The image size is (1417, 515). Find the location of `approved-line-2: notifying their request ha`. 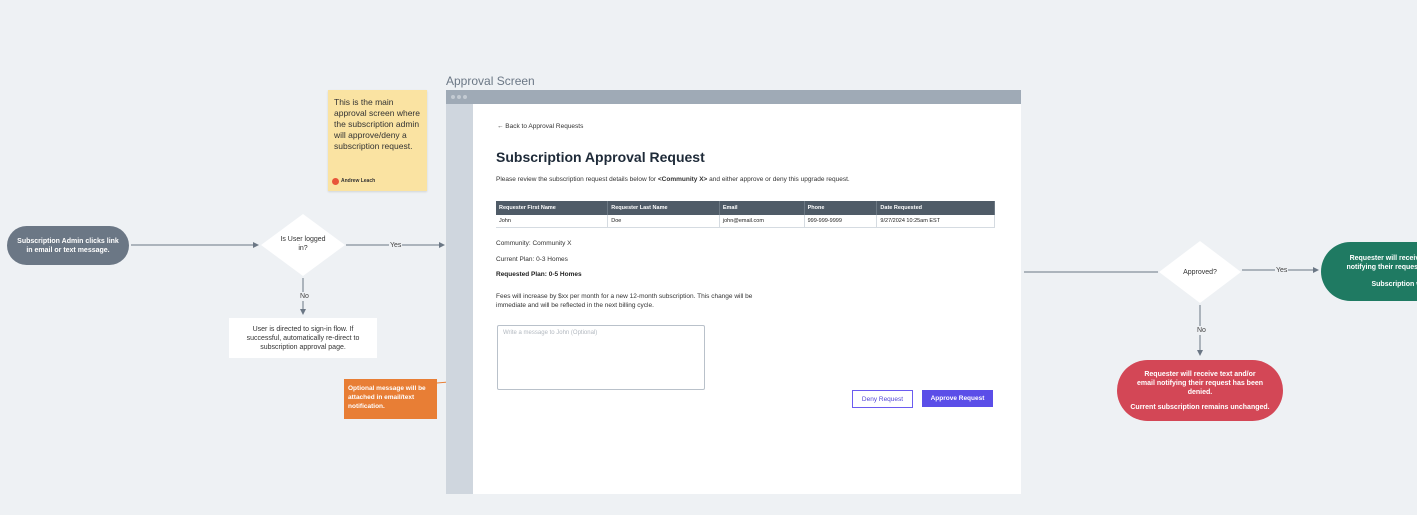

approved-line-2: notifying their request ha is located at coordinates (1381, 267).